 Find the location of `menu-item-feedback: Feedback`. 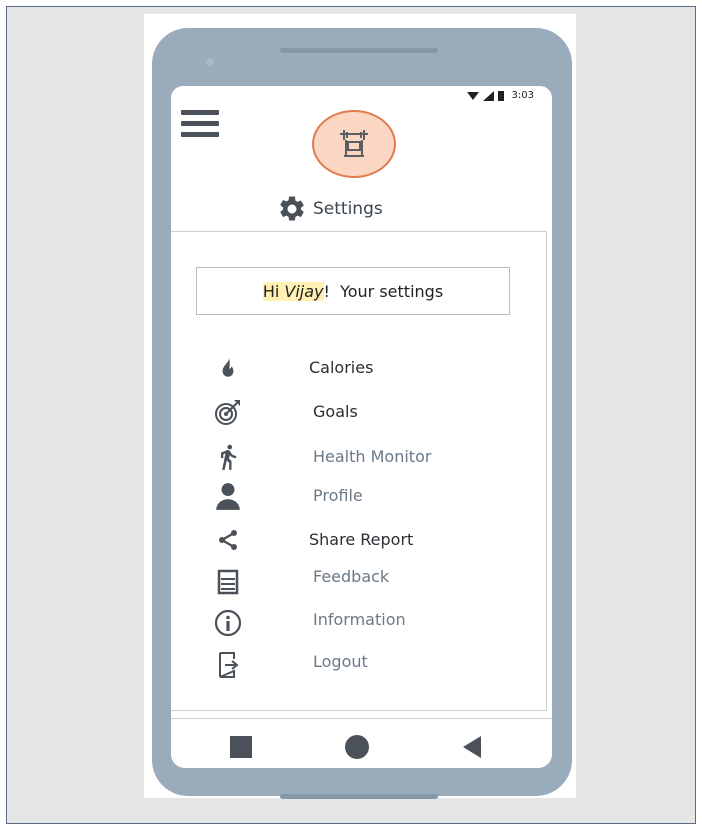

menu-item-feedback: Feedback is located at coordinates (359, 577).